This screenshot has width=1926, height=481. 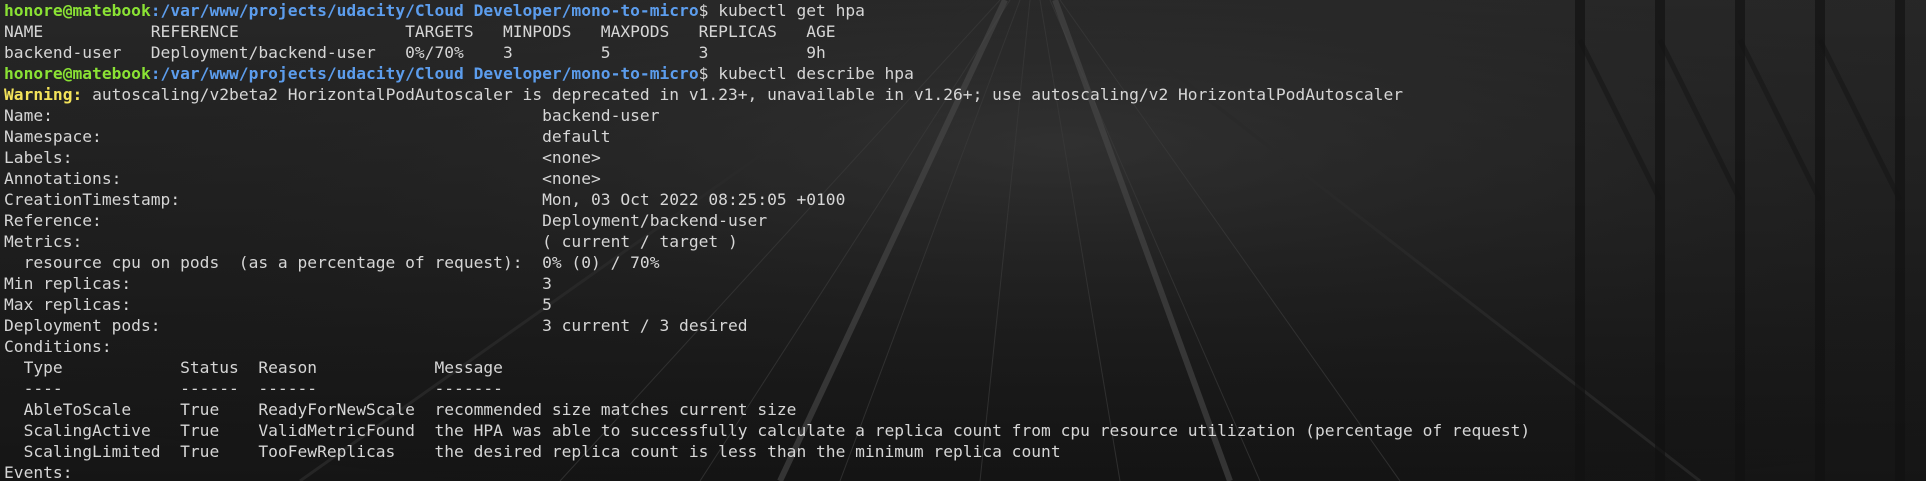 I want to click on conditions-header: Type Status Reason Message, so click(x=253, y=367).